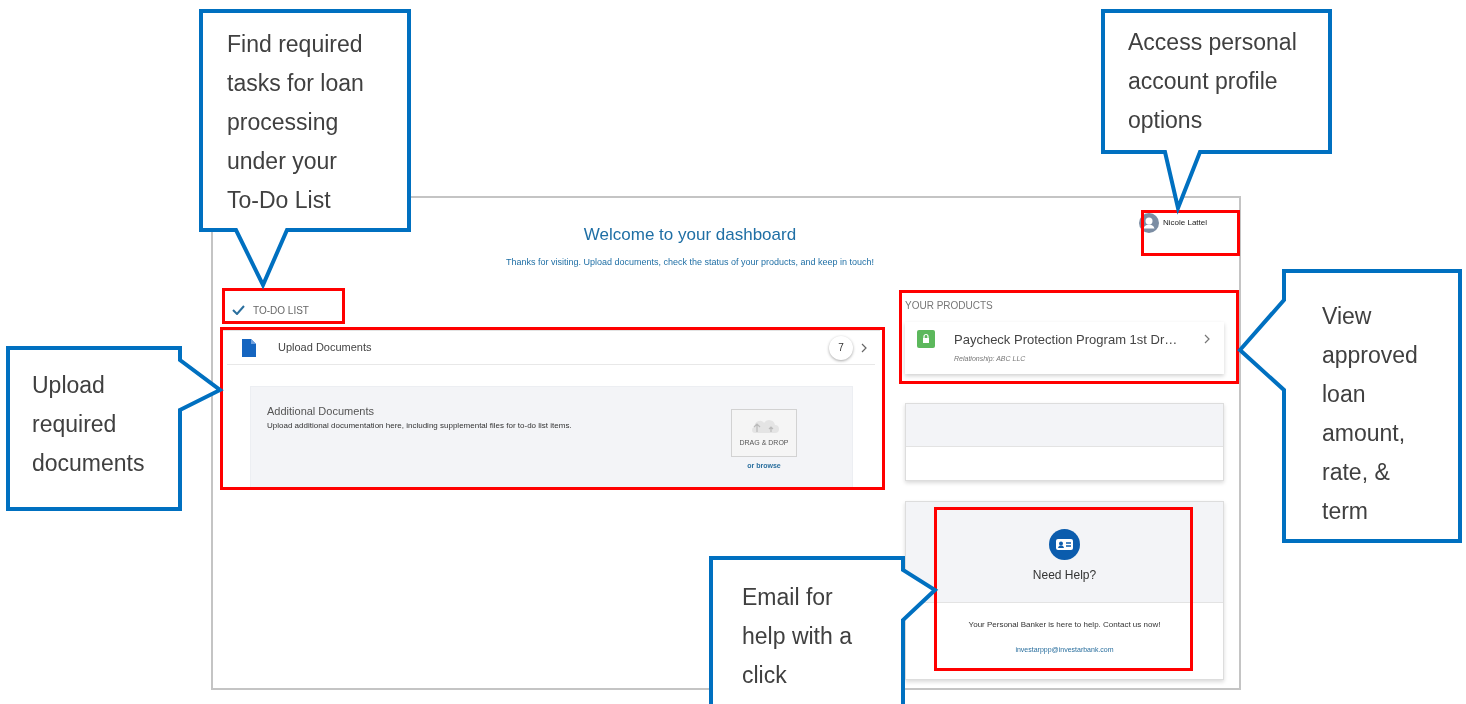 The height and width of the screenshot is (704, 1466). What do you see at coordinates (249, 347) in the screenshot?
I see `document-icon` at bounding box center [249, 347].